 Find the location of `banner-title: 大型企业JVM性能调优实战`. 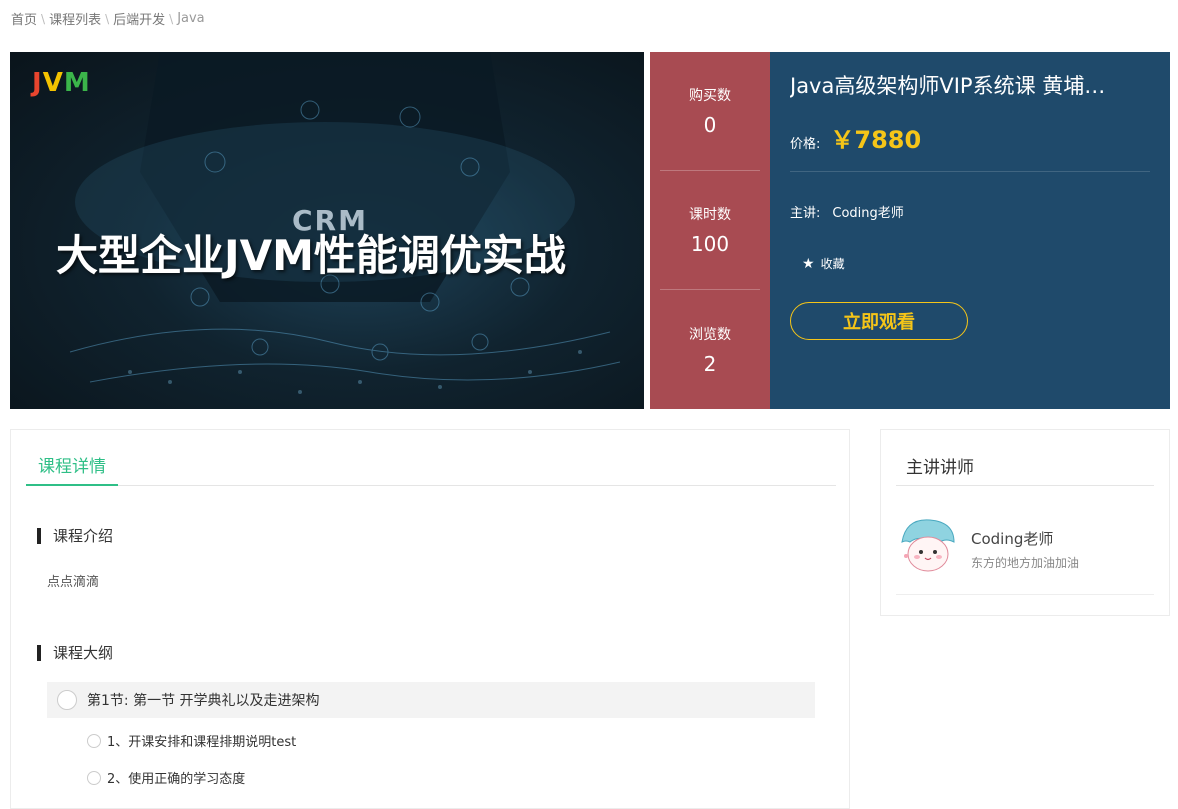

banner-title: 大型企业JVM性能调优实战 is located at coordinates (311, 255).